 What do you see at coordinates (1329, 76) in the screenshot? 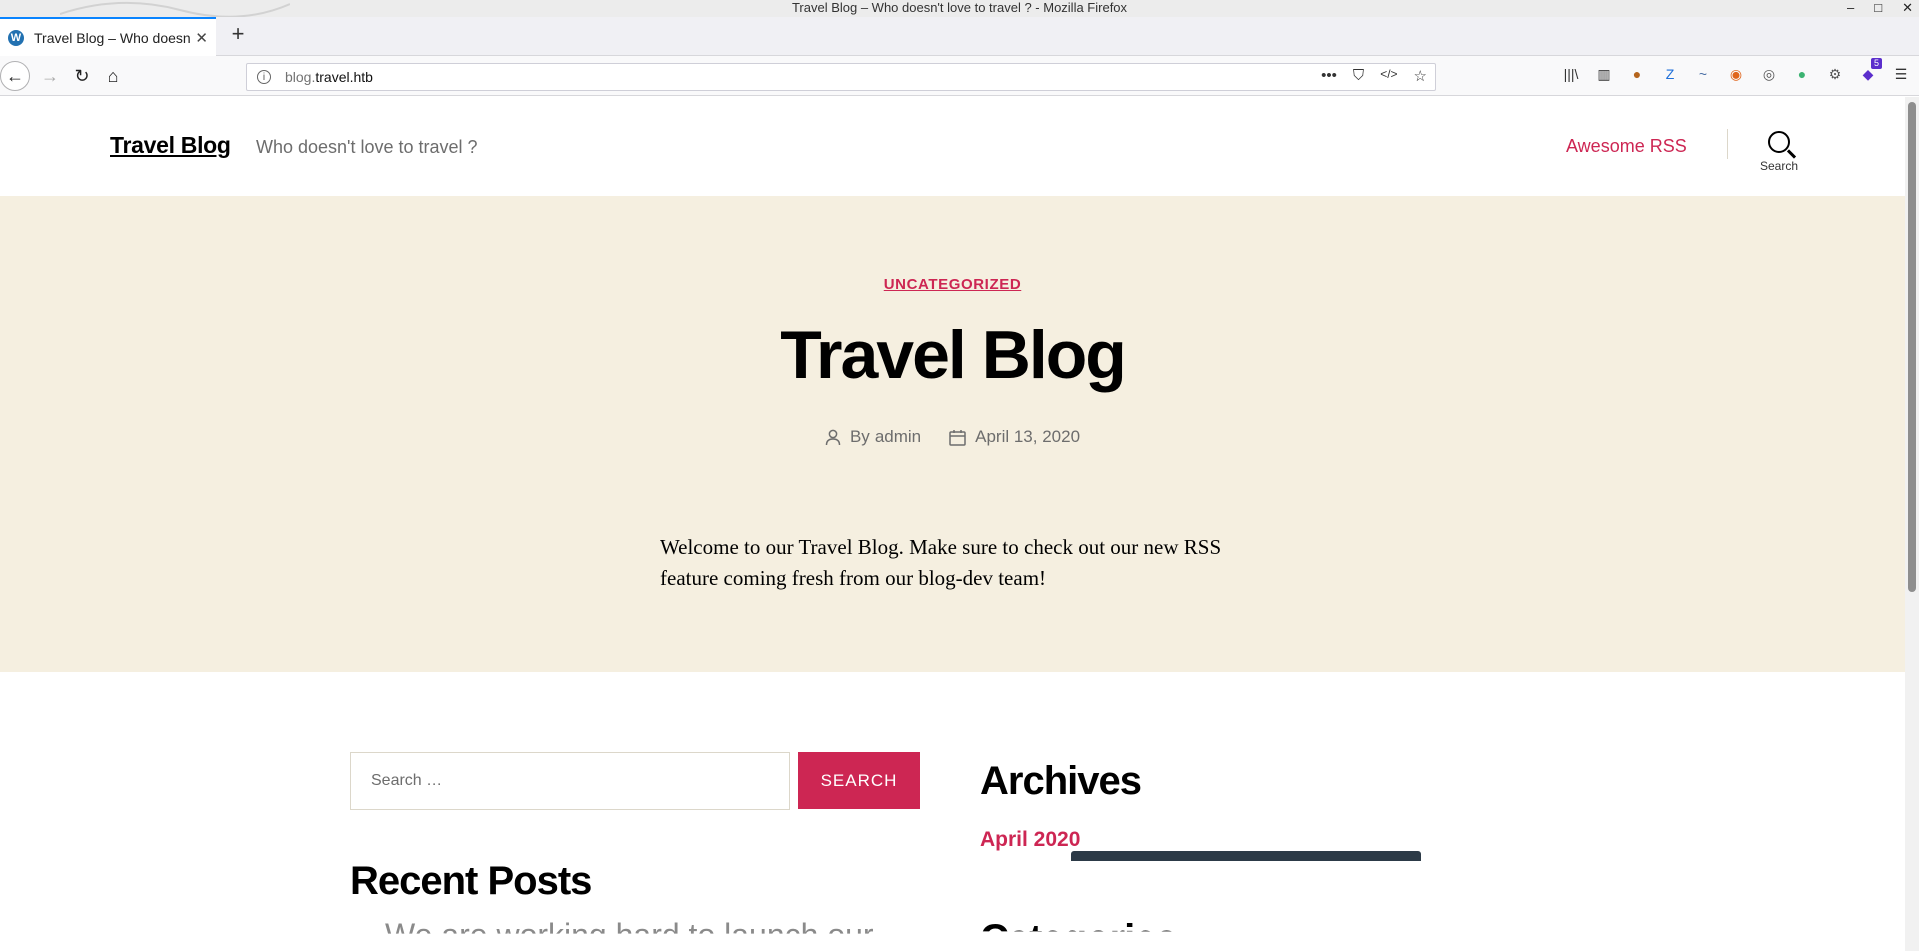
I see `page-actions-icon: •••` at bounding box center [1329, 76].